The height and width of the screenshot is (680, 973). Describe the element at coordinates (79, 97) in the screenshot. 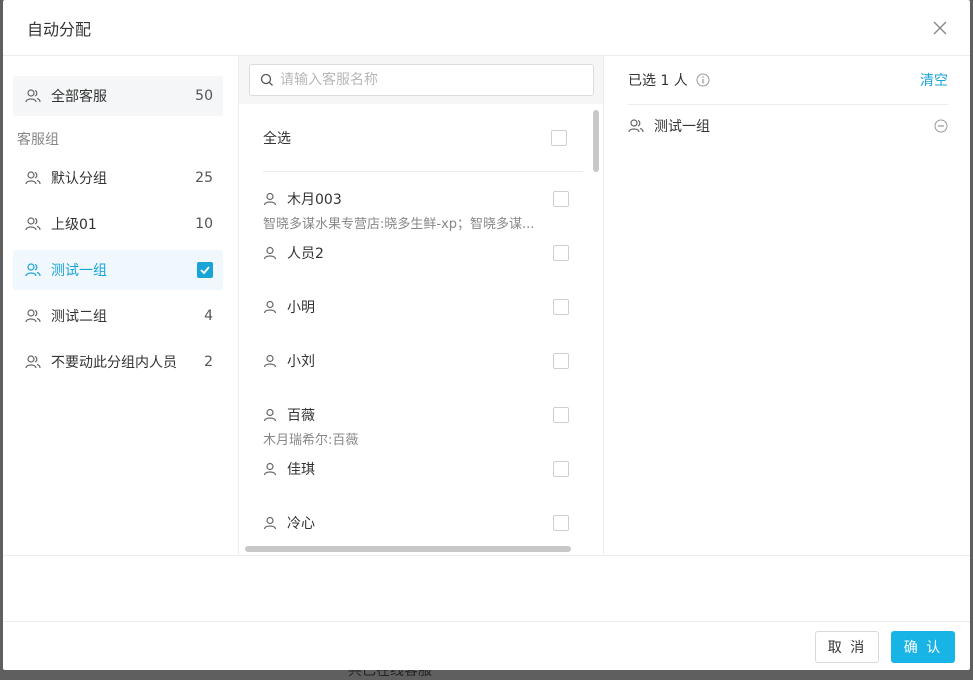

I see `group-label: 全部客服` at that location.